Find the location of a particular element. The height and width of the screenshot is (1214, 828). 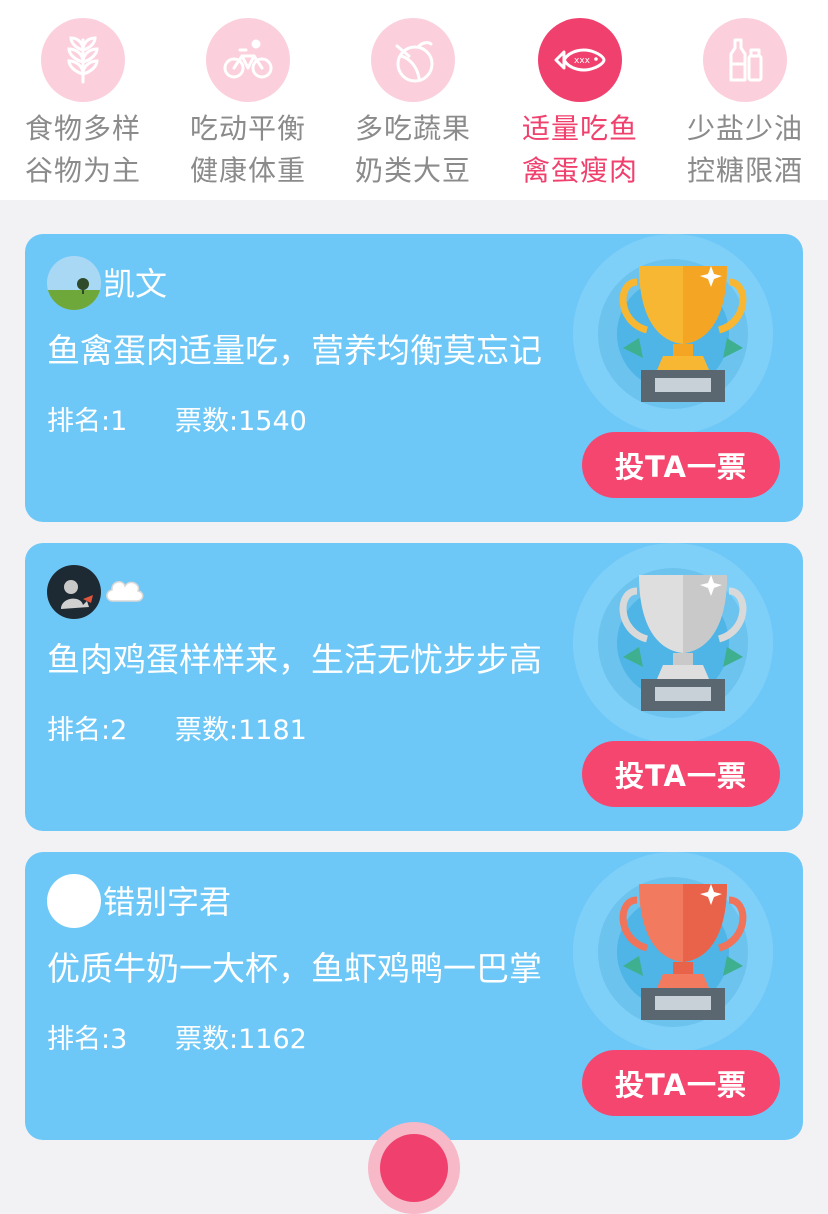

category-tab-fish: xxx 适量吃鱼 禽蛋瘦肉 is located at coordinates (580, 105).